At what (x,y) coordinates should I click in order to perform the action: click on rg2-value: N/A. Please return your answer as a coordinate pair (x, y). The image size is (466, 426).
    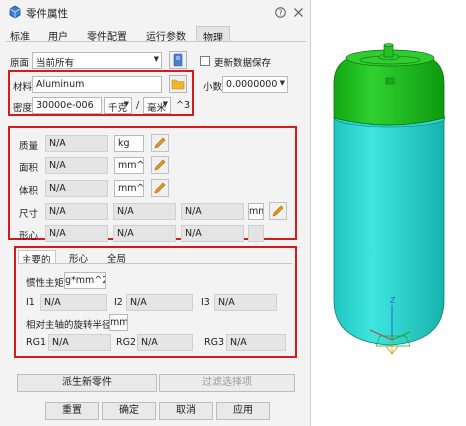
    Looking at the image, I should click on (149, 342).